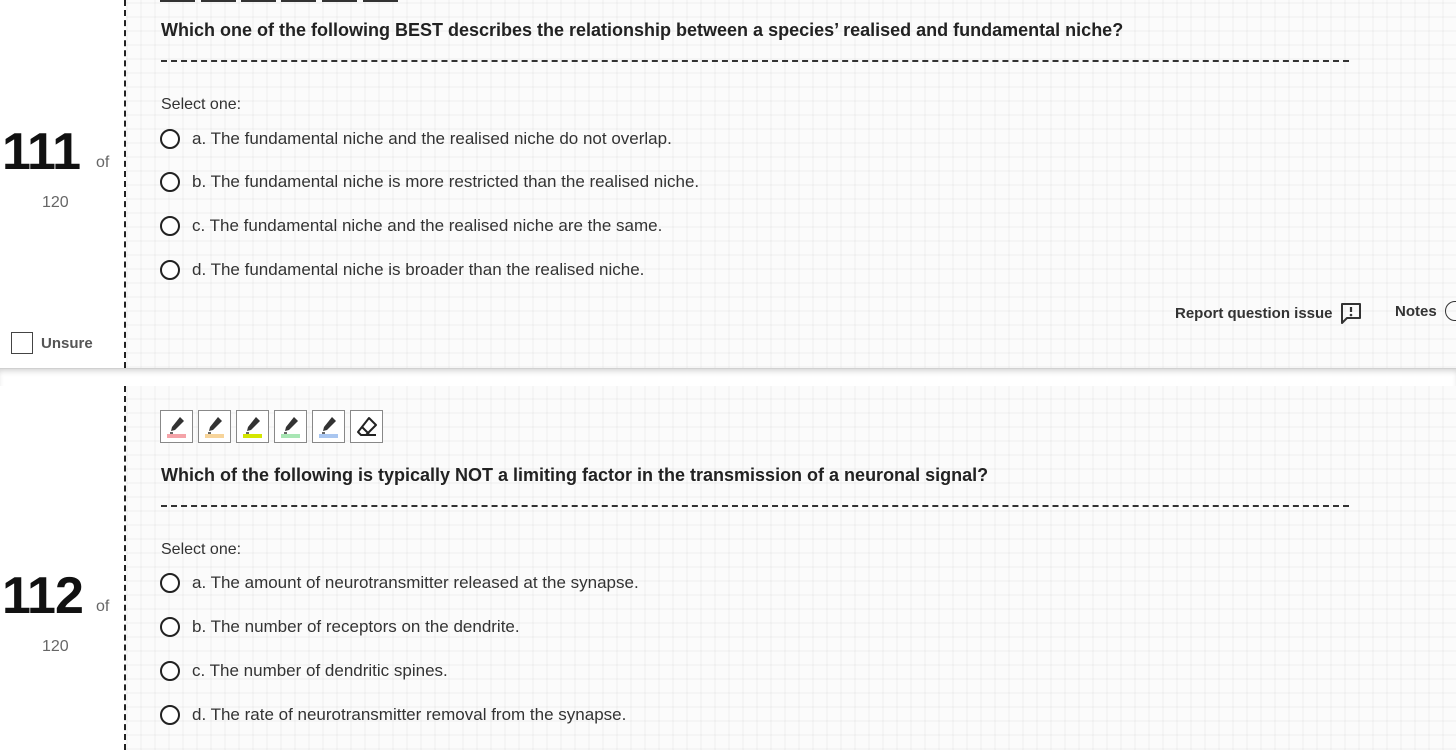 The height and width of the screenshot is (750, 1456). I want to click on pink-highlighter-button, so click(176, 426).